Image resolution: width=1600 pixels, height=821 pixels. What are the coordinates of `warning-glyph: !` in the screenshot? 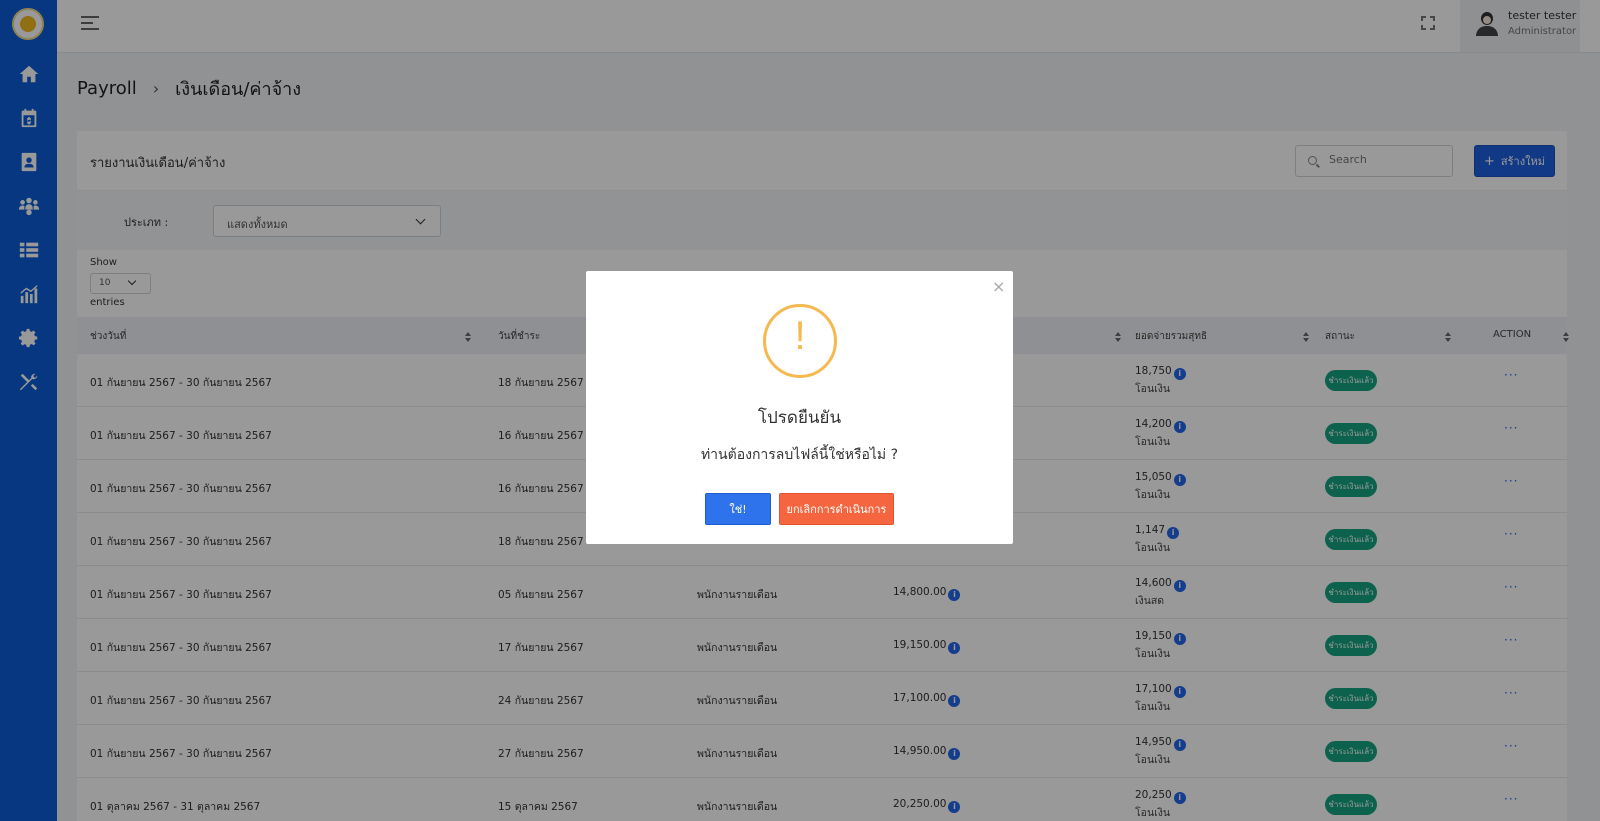 It's located at (800, 336).